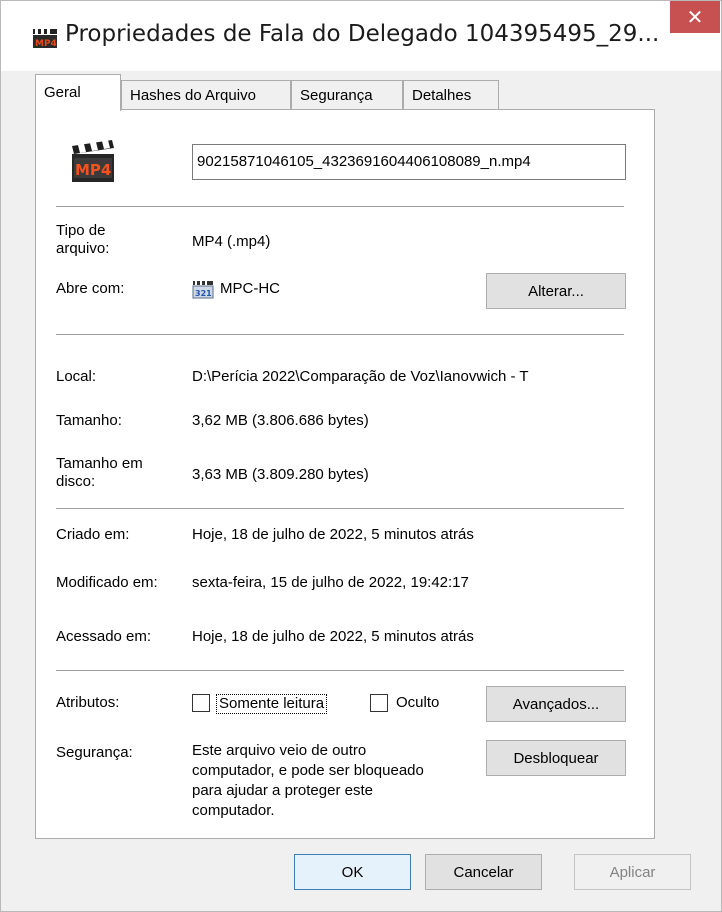 This screenshot has height=912, width=722. What do you see at coordinates (347, 95) in the screenshot?
I see `tab-seguranca: Segurança` at bounding box center [347, 95].